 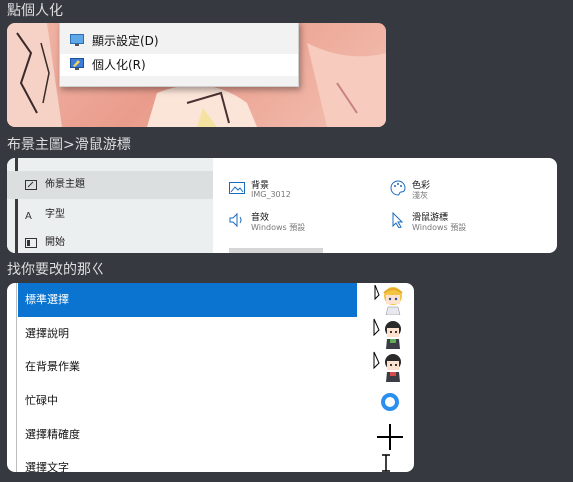 What do you see at coordinates (420, 195) in the screenshot?
I see `setting-value: 淺灰` at bounding box center [420, 195].